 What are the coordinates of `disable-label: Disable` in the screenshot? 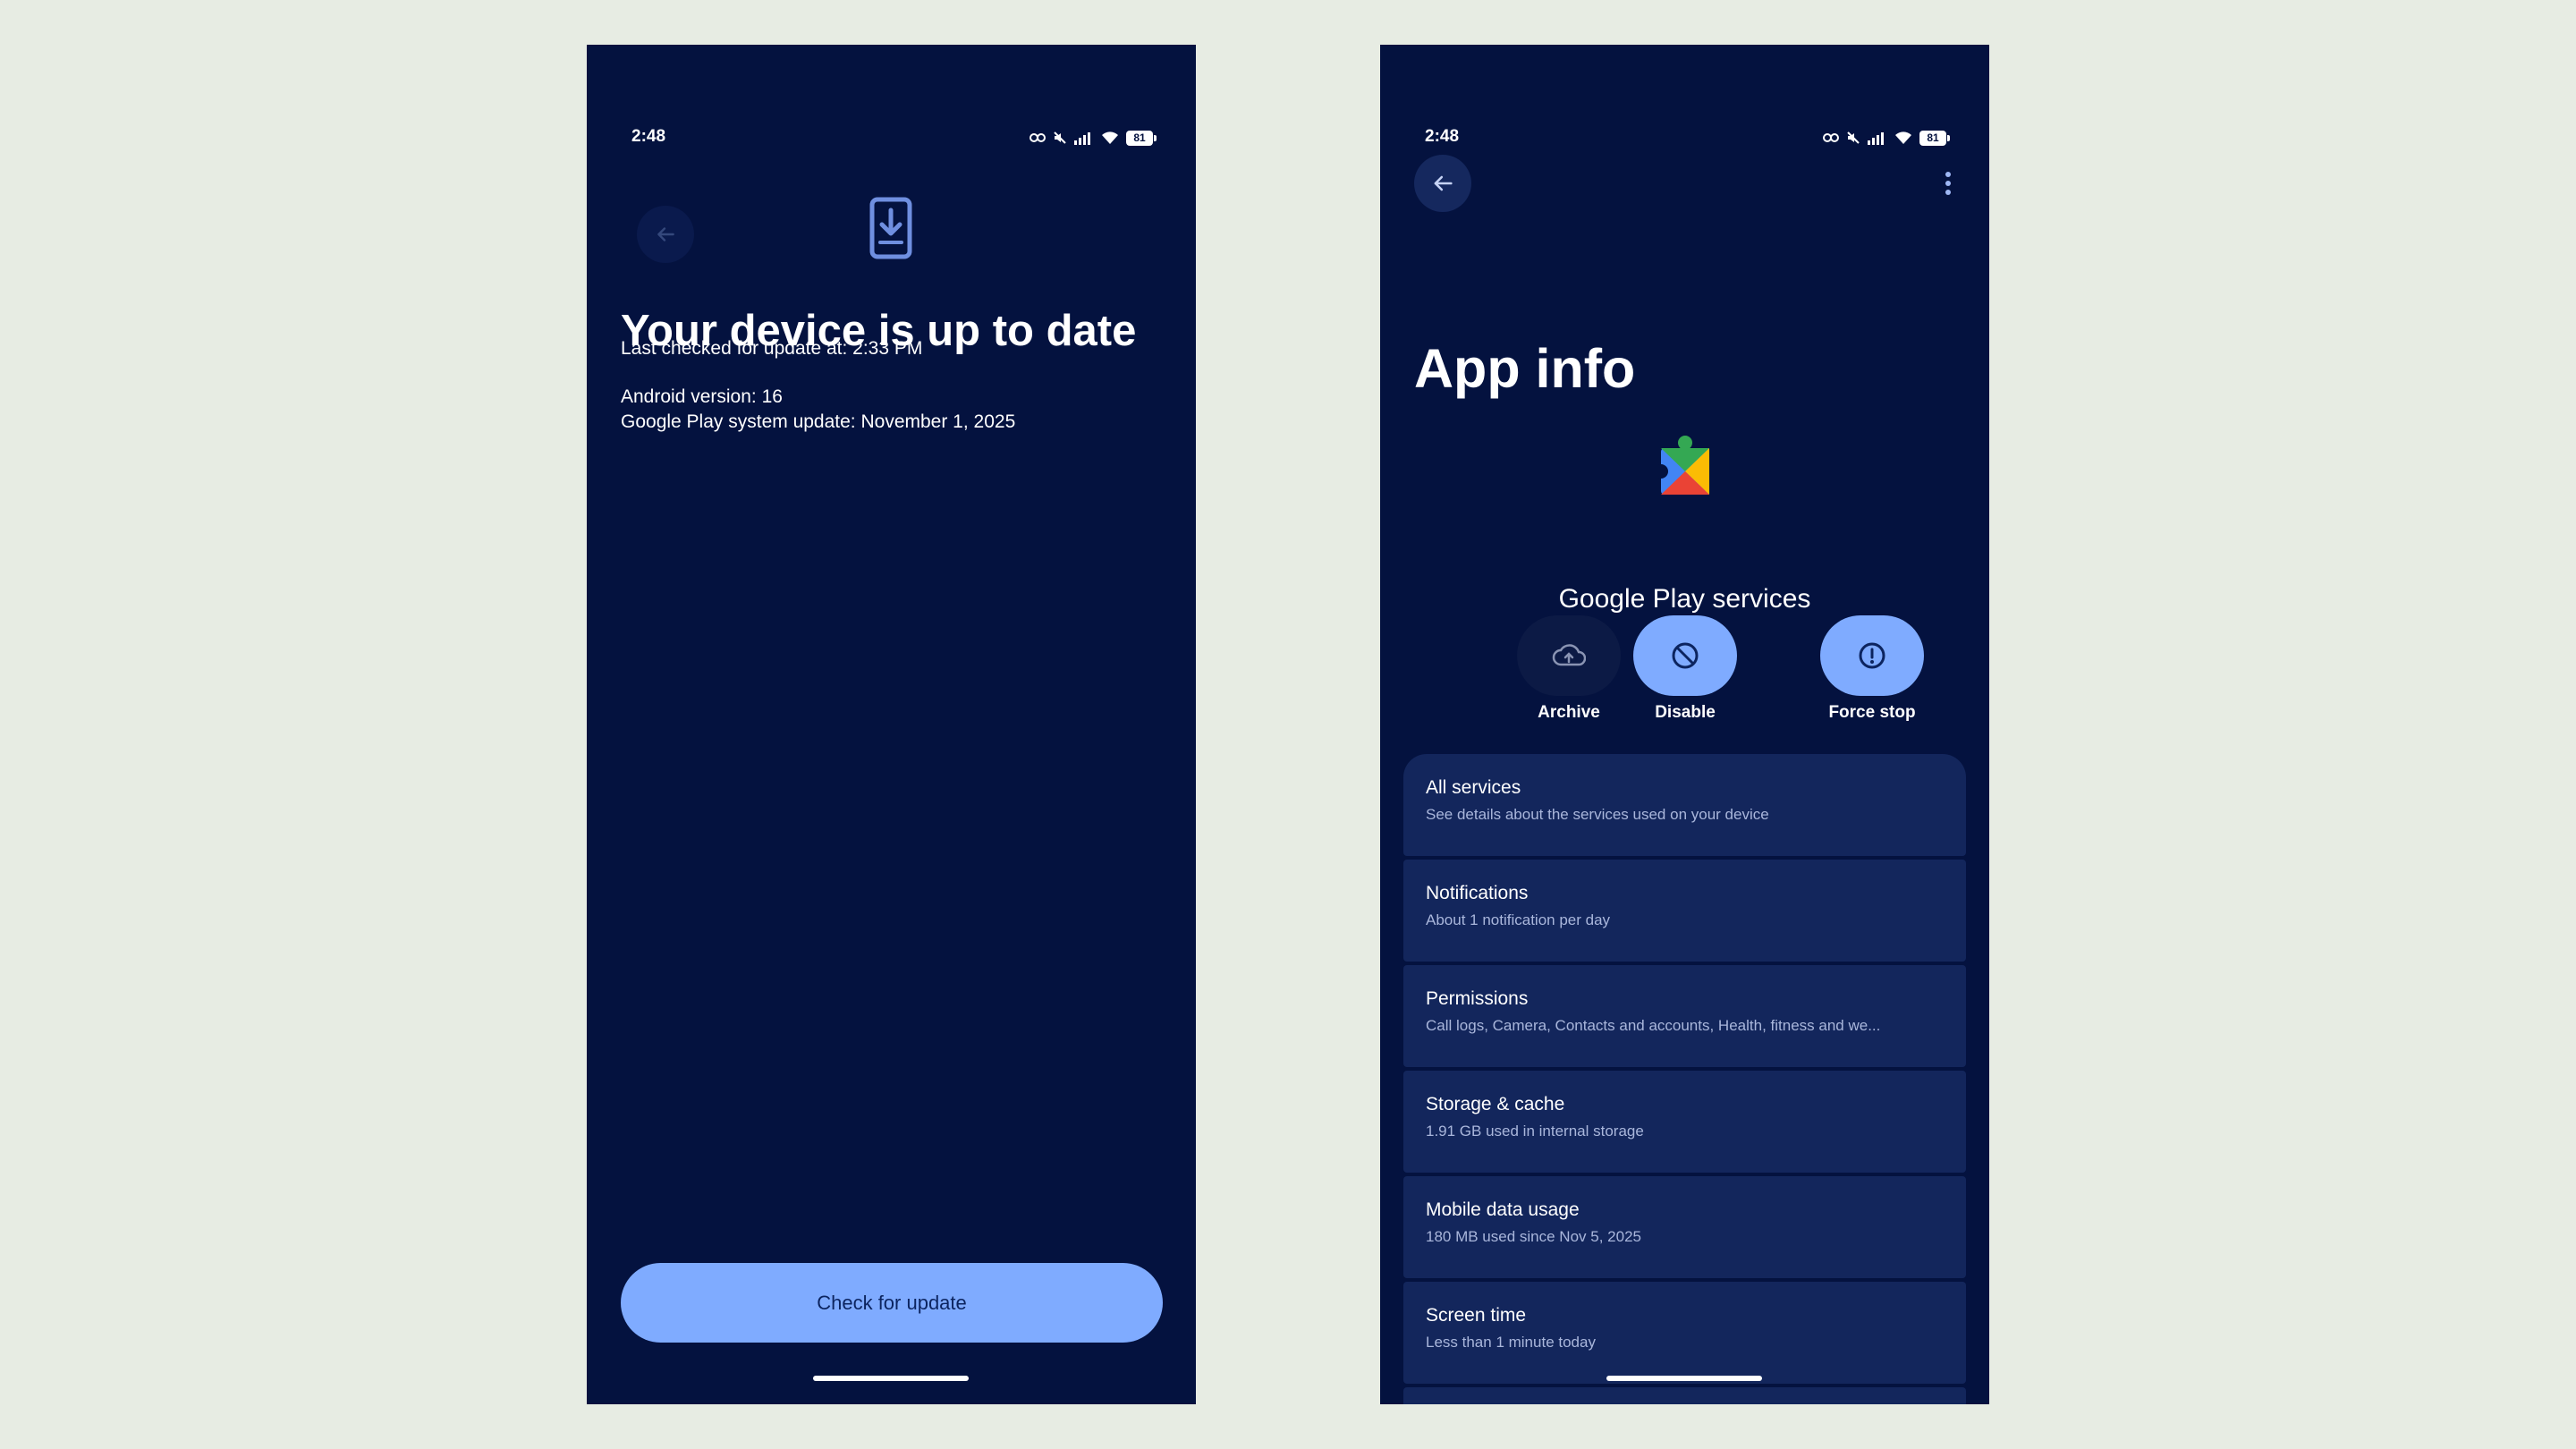 It's located at (1685, 712).